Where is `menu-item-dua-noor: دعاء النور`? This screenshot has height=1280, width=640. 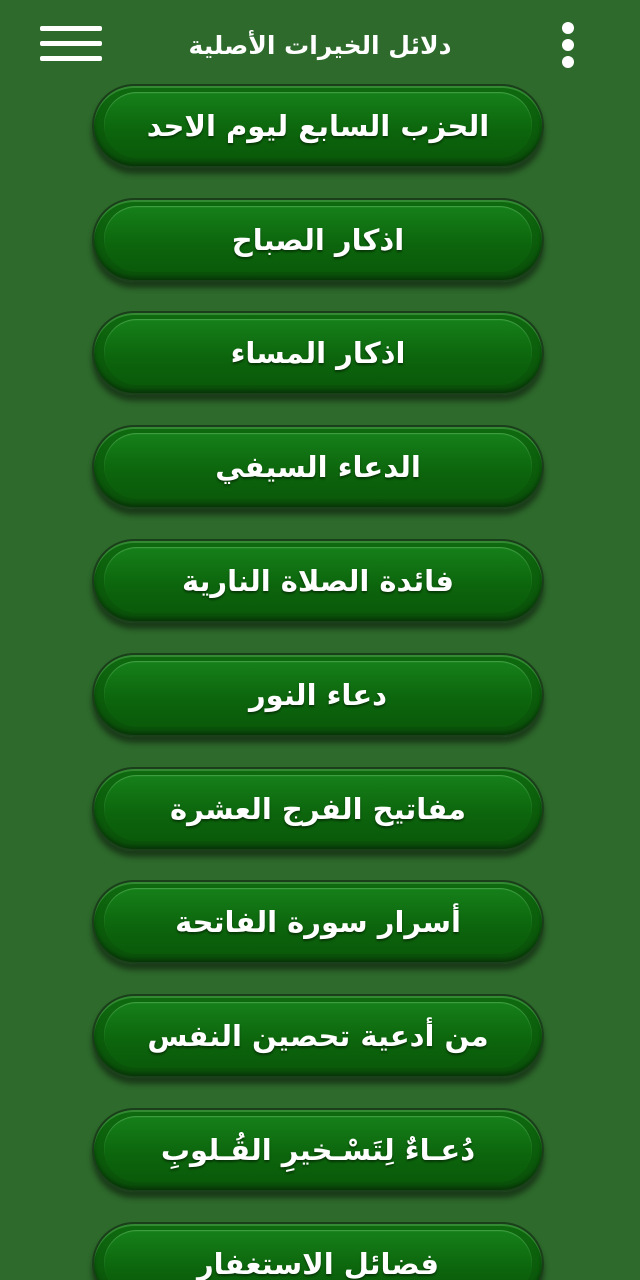
menu-item-dua-noor: دعاء النور is located at coordinates (318, 695).